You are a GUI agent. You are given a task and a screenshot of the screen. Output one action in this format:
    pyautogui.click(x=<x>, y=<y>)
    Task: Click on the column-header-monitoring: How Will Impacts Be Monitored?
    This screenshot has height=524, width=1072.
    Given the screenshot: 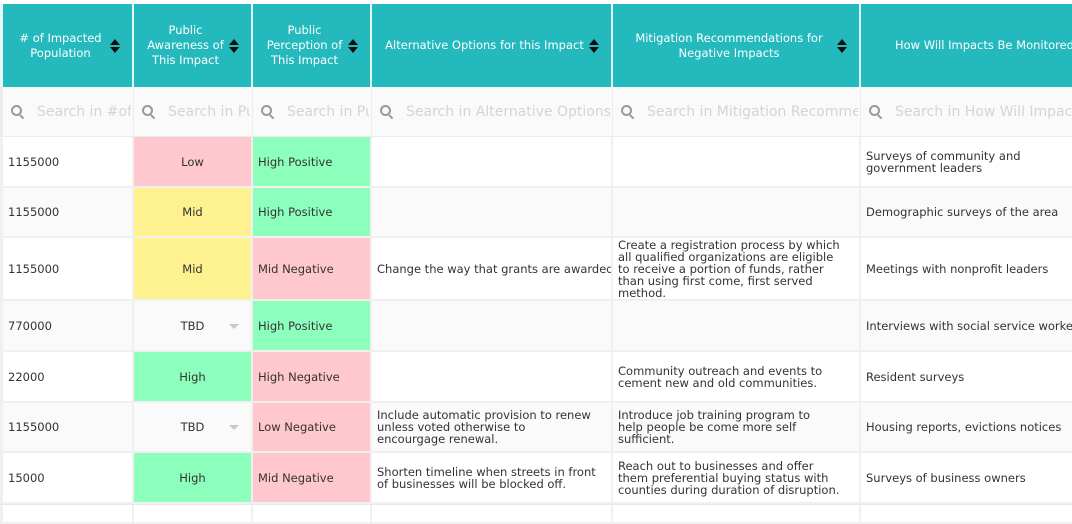 What is the action you would take?
    pyautogui.click(x=966, y=45)
    